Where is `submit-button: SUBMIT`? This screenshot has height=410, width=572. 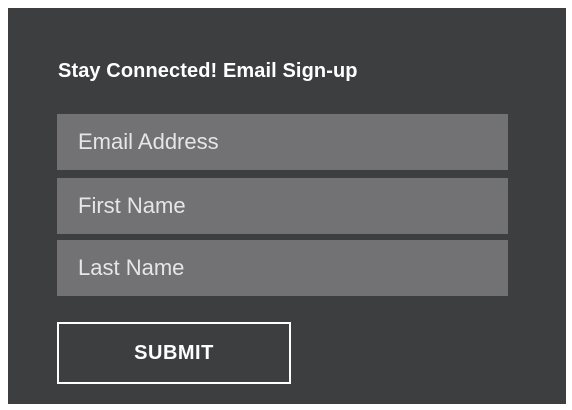 submit-button: SUBMIT is located at coordinates (174, 353).